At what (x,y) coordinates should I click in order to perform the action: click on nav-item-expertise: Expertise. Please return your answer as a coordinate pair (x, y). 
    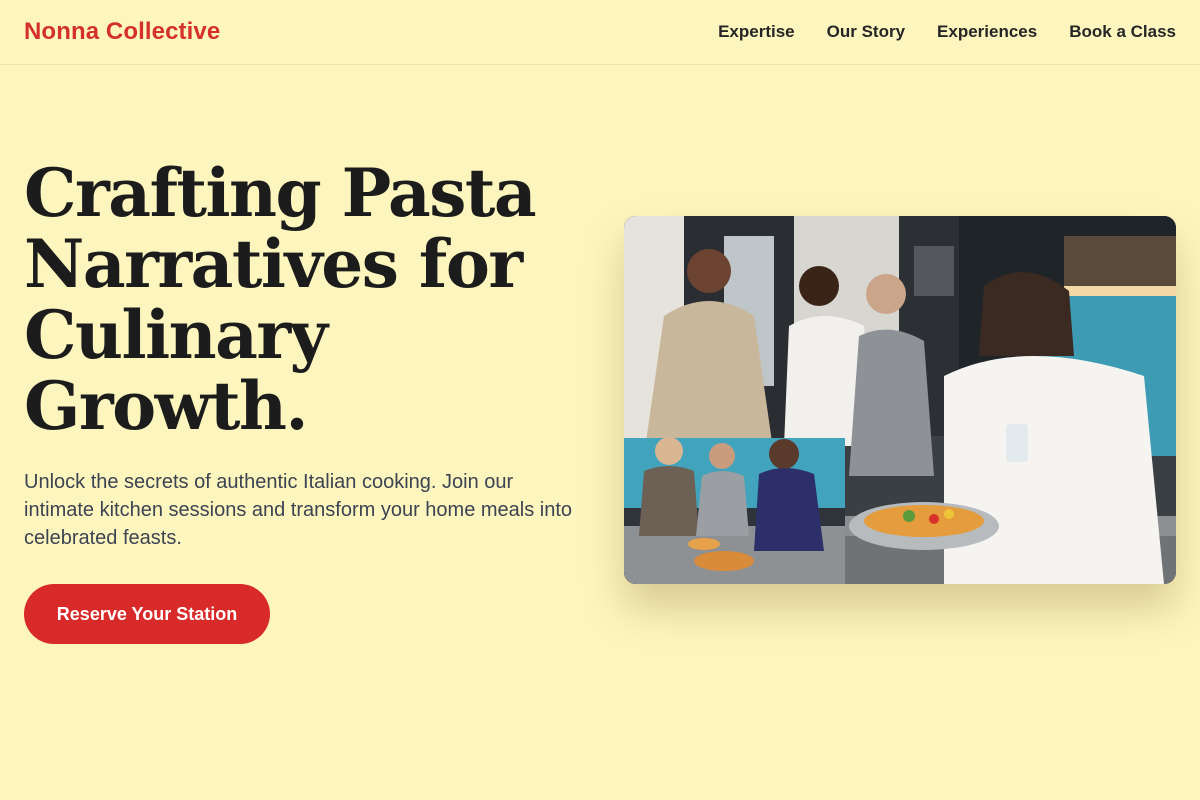
    Looking at the image, I should click on (756, 32).